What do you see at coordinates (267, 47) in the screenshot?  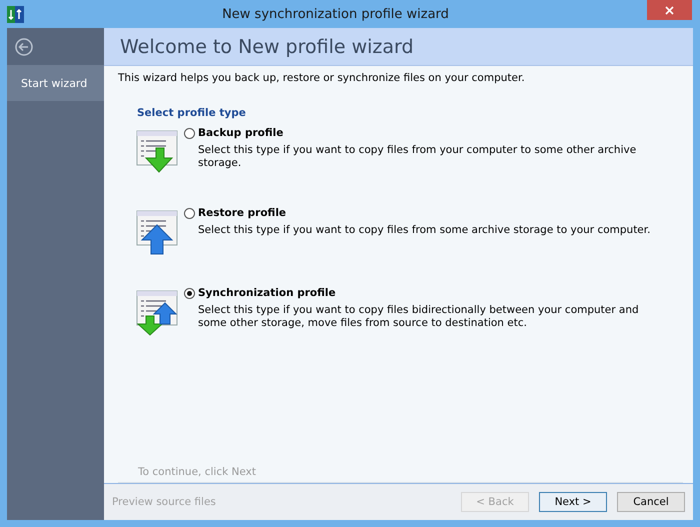 I see `page-title: Welcome to New profile wizard` at bounding box center [267, 47].